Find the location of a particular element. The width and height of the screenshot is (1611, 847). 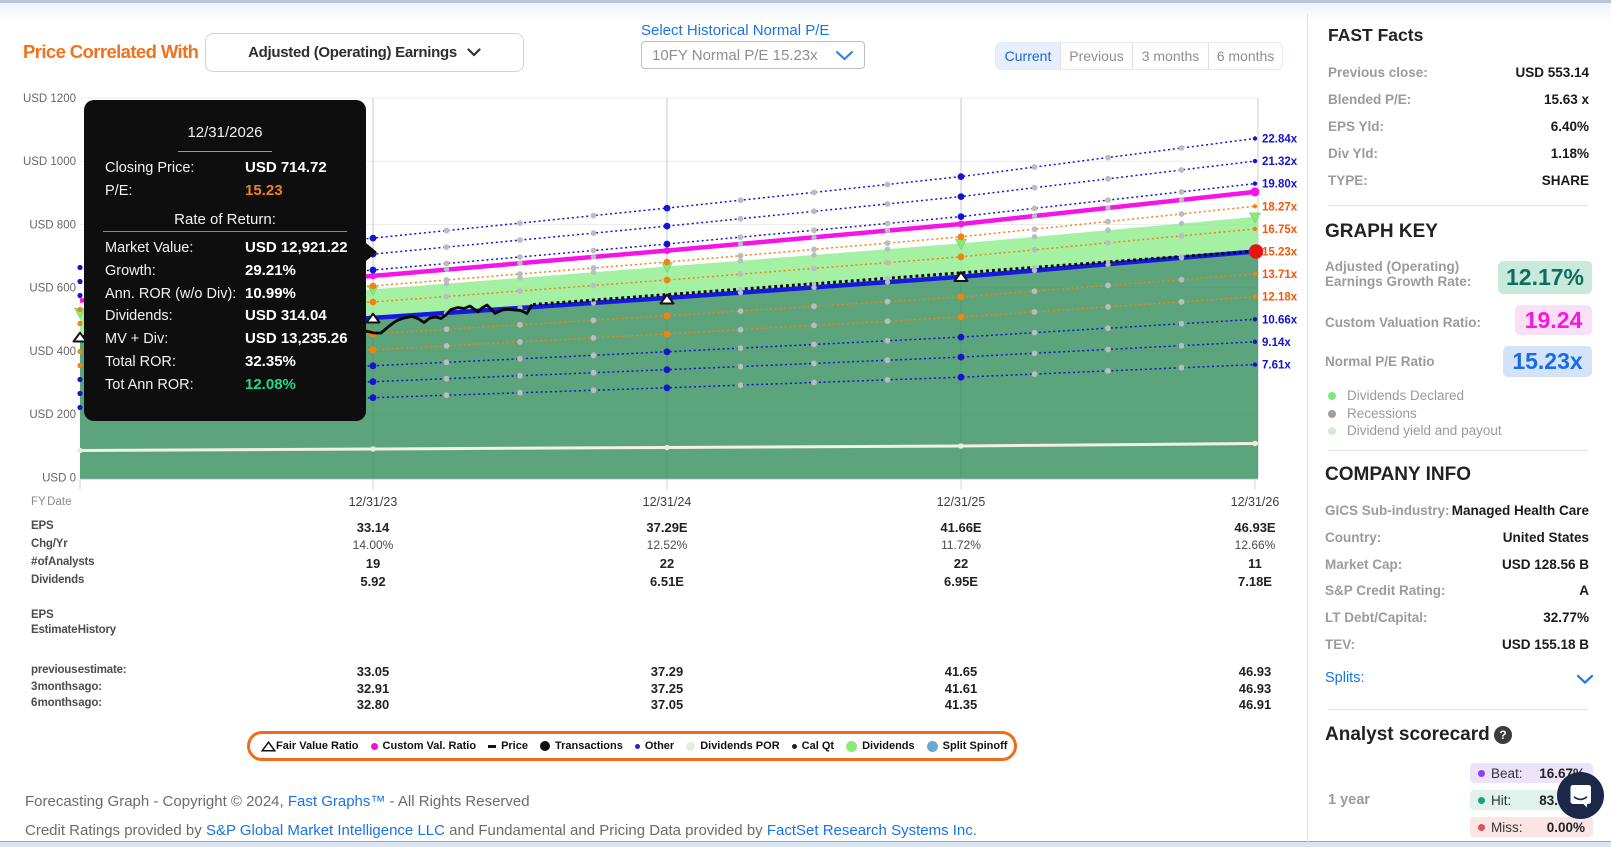

svg-text: USD 1200 is located at coordinates (49, 99).